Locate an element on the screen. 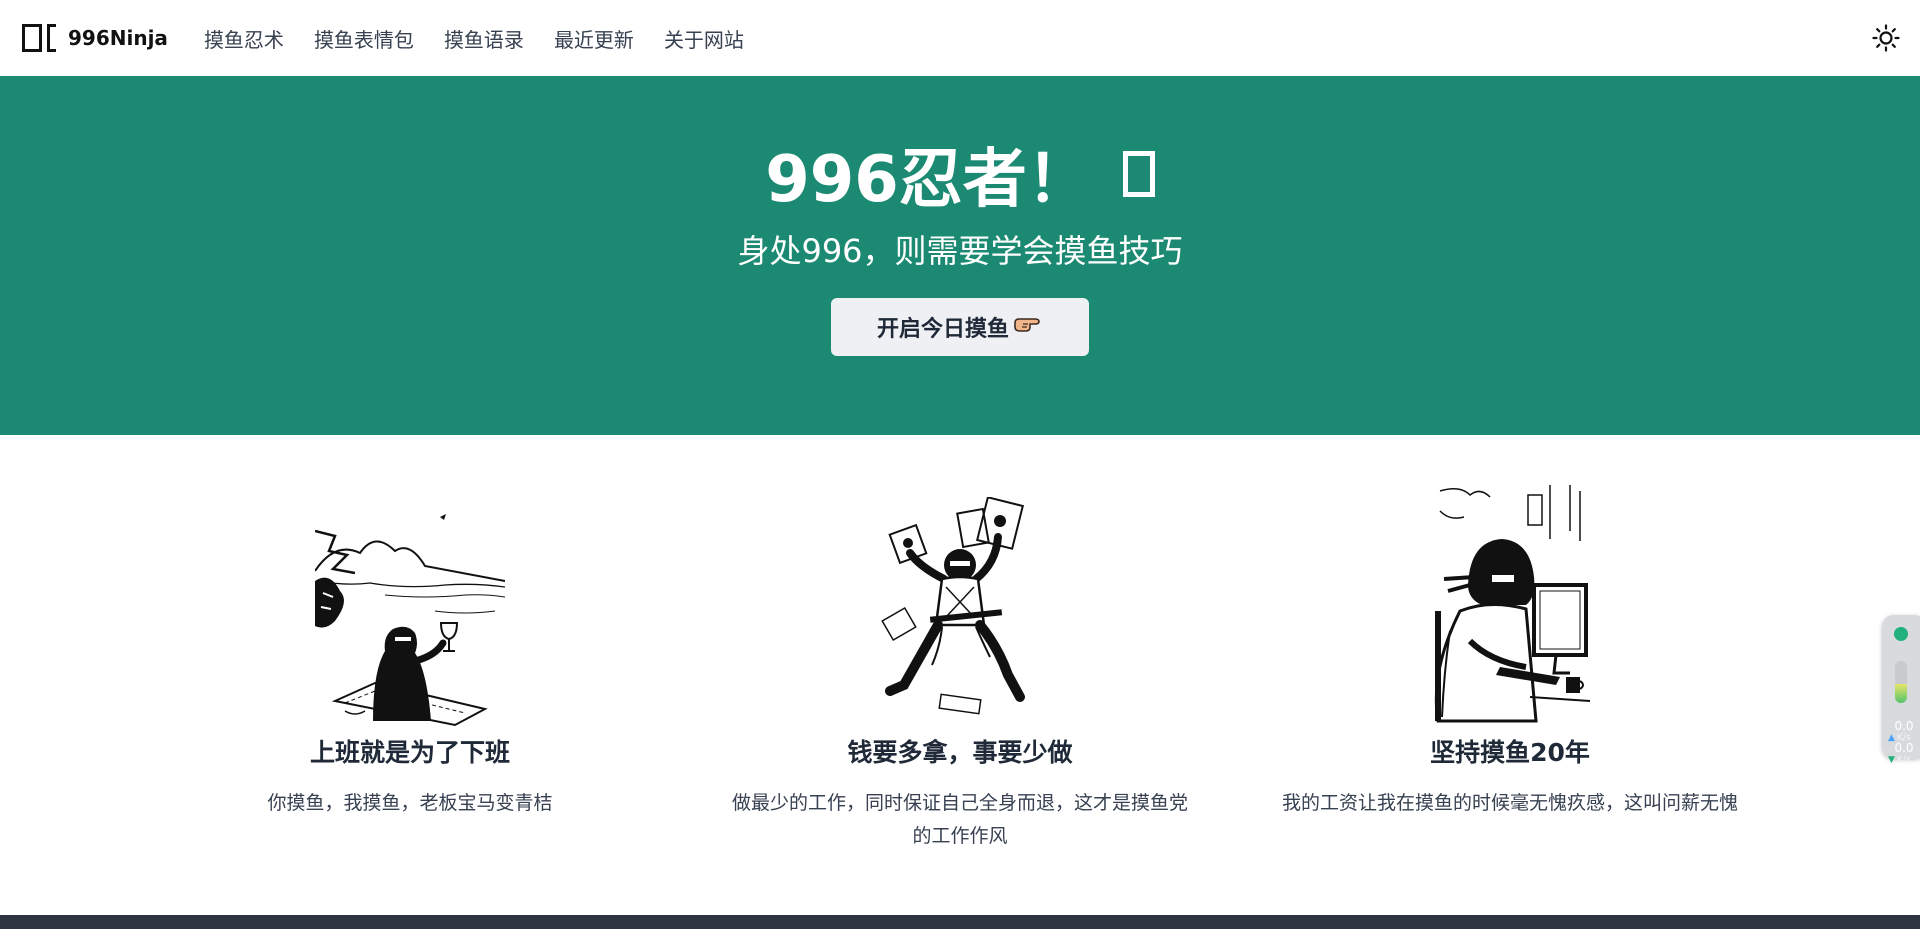 The height and width of the screenshot is (929, 1920). upload-speed-value: 0.0 is located at coordinates (1904, 726).